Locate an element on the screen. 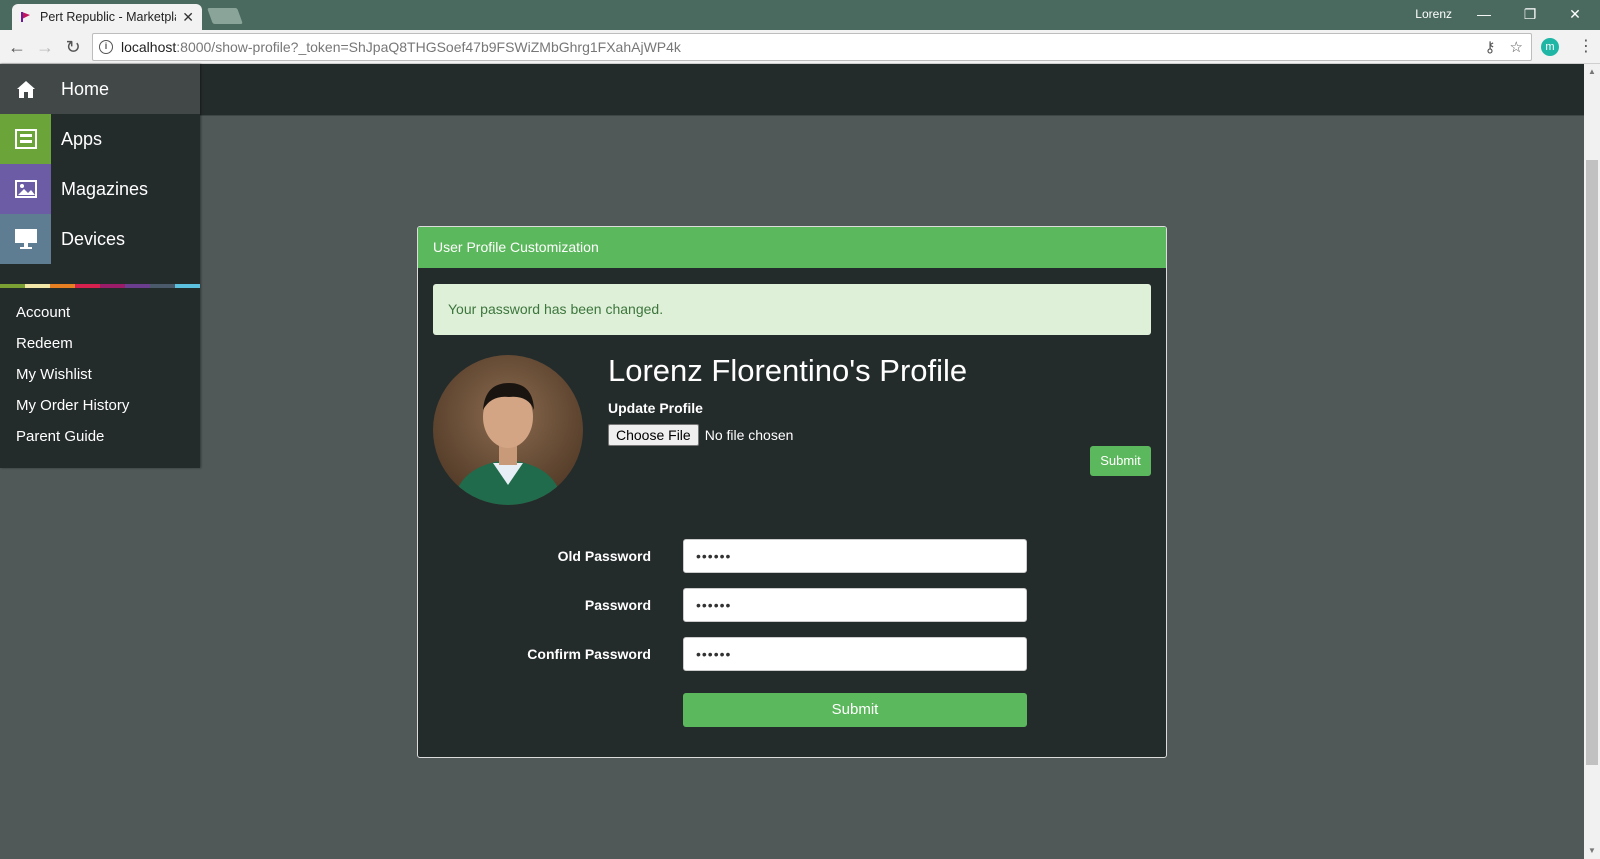  confirm-password-label: Confirm Password is located at coordinates (589, 654).